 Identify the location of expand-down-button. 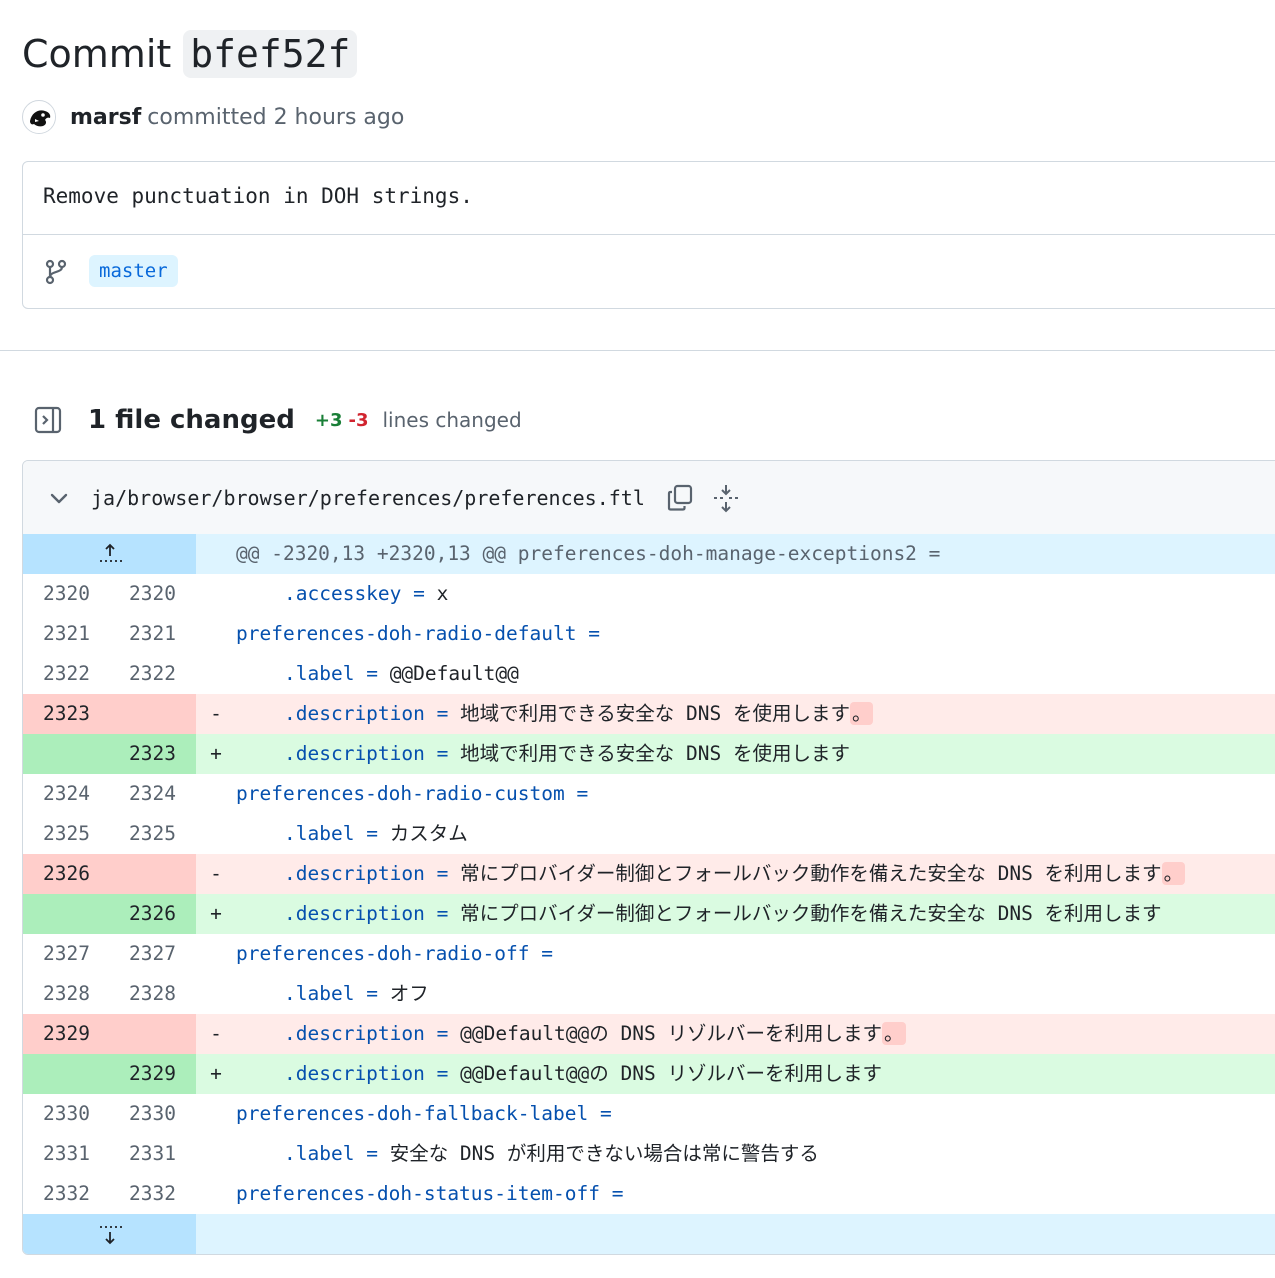
(109, 1234).